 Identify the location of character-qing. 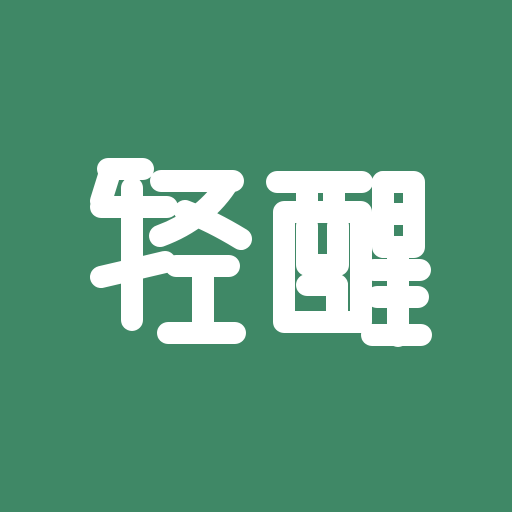
(171, 251).